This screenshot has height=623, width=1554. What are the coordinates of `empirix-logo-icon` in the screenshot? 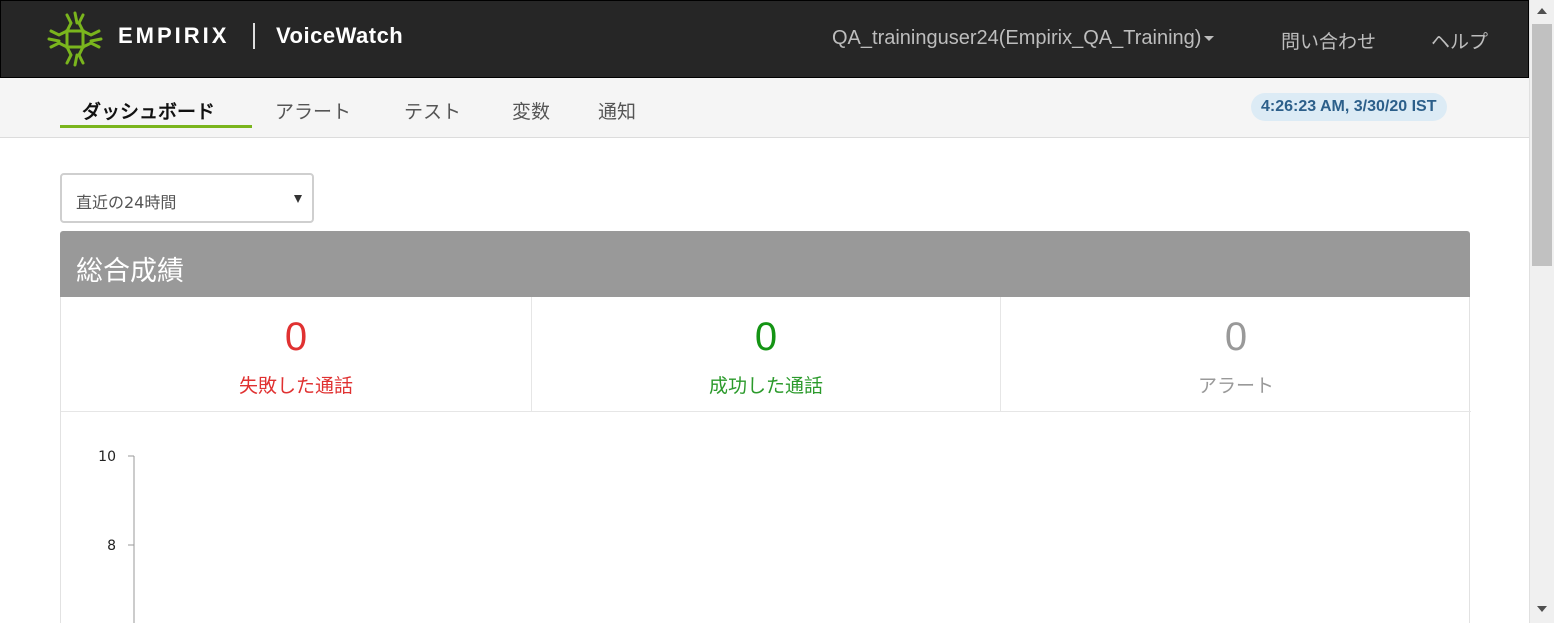 It's located at (75, 39).